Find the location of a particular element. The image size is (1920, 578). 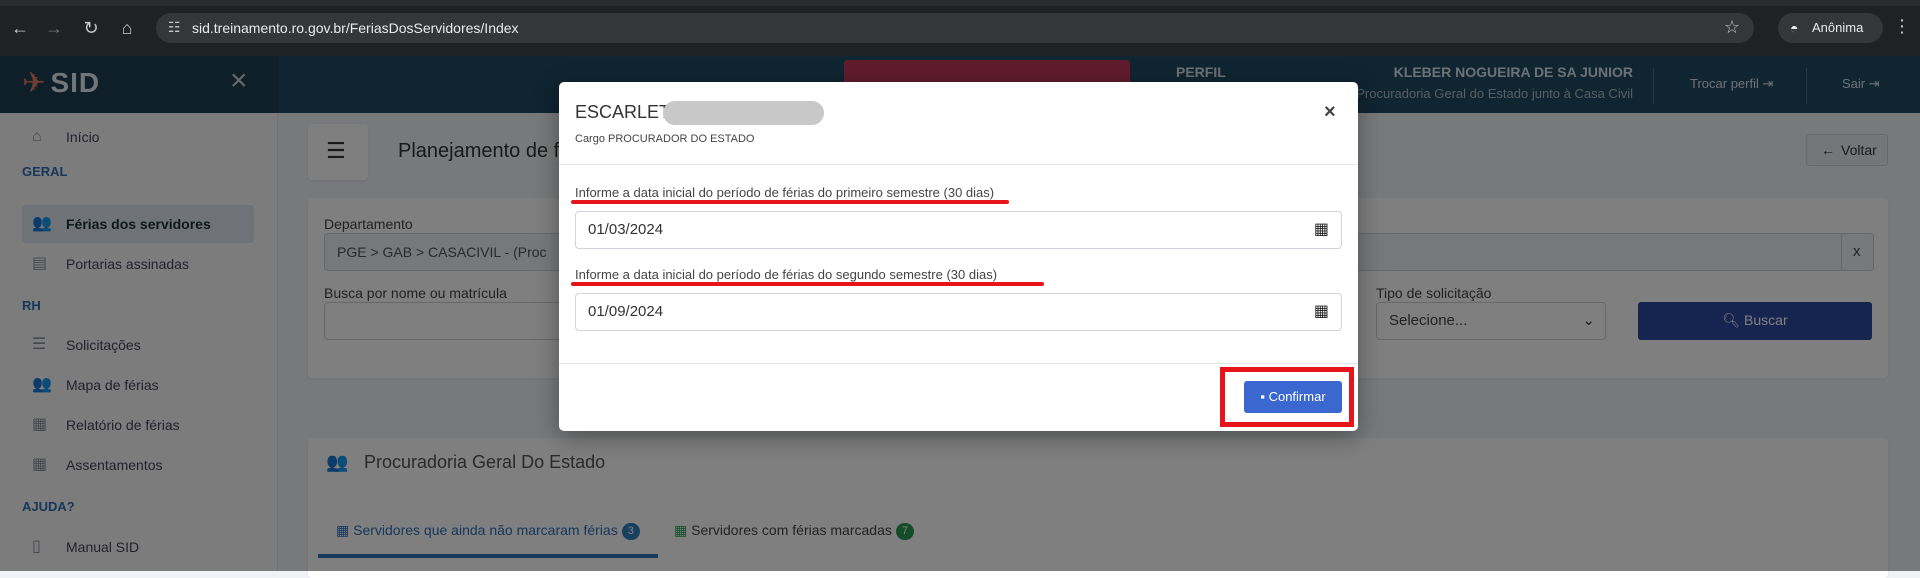

redacted-surname is located at coordinates (743, 113).